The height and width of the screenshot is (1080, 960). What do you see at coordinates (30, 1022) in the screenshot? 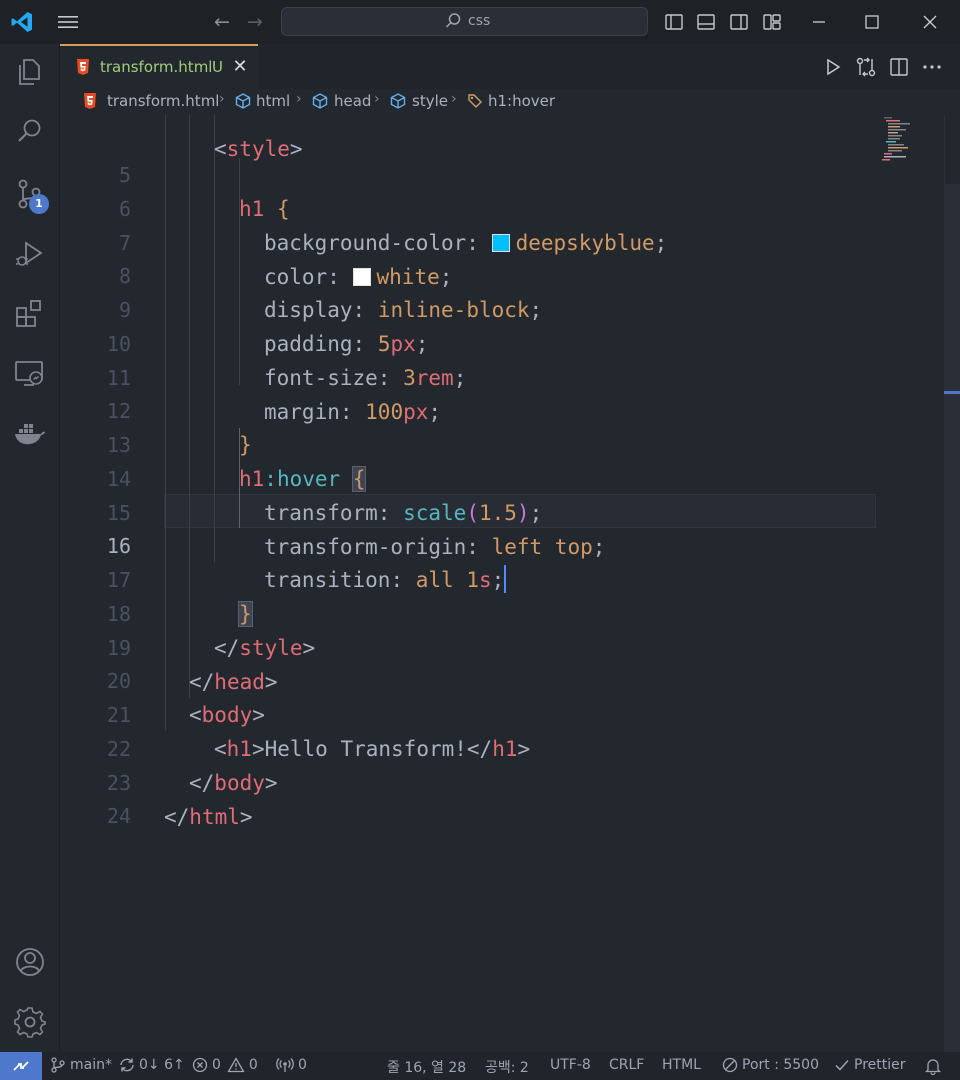
I see `settings-gear-icon` at bounding box center [30, 1022].